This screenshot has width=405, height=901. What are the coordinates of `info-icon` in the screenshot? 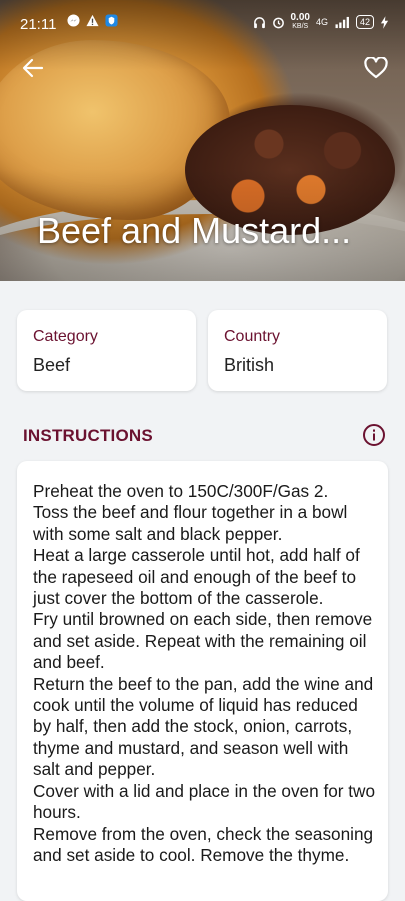 It's located at (374, 435).